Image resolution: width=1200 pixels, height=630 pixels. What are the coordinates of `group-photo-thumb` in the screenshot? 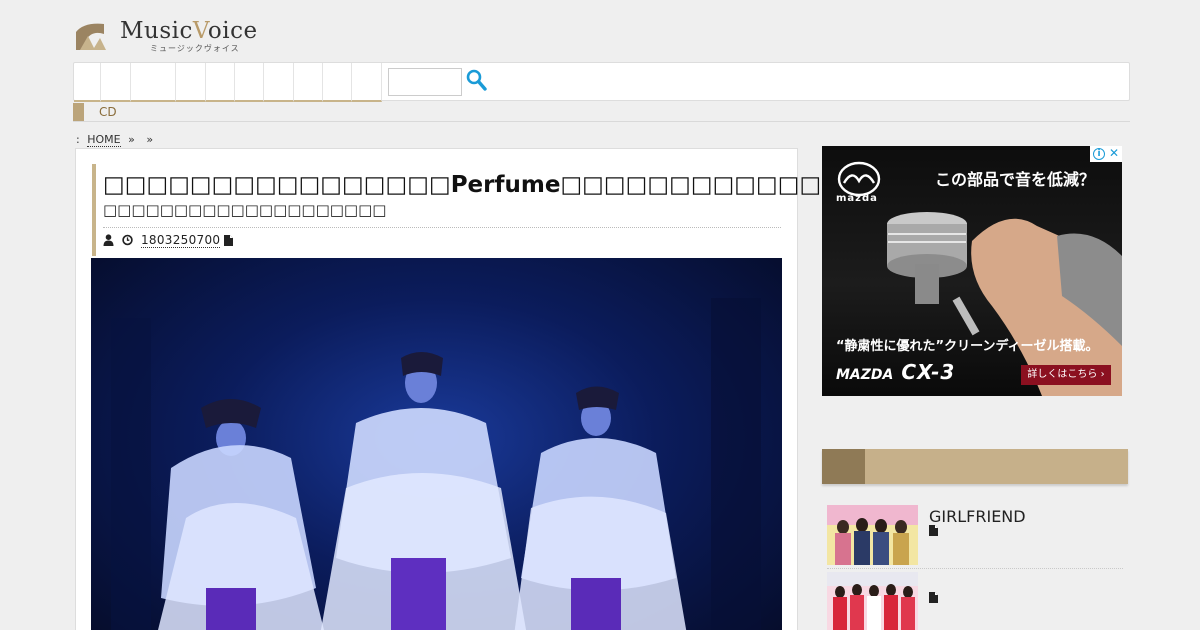 It's located at (872, 601).